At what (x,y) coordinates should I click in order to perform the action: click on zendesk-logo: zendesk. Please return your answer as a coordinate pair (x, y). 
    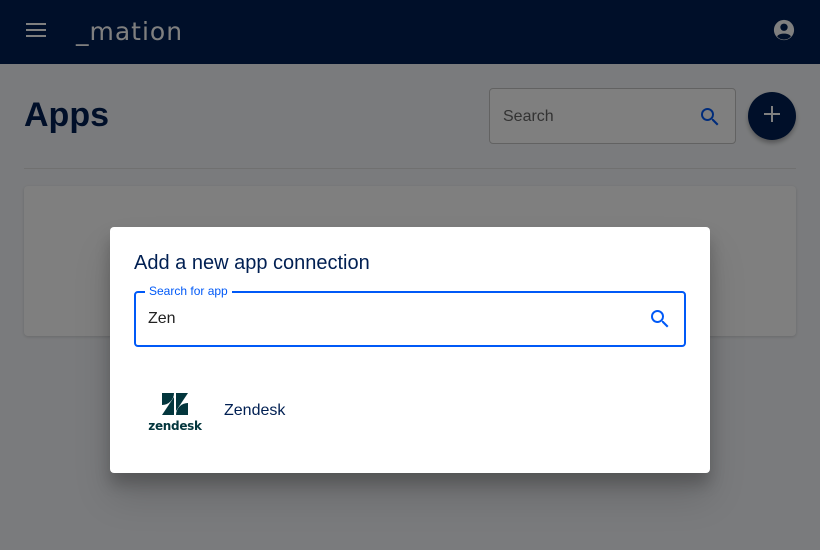
    Looking at the image, I should click on (175, 413).